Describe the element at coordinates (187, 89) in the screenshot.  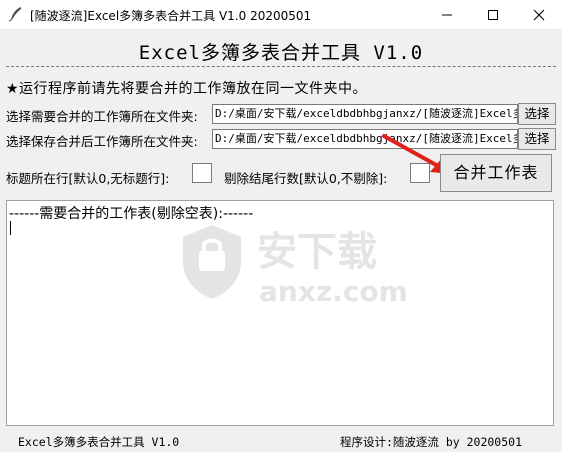
I see `notice-text: ★运行程序前请先将要合并的工作簿放在同一文件夹中。` at that location.